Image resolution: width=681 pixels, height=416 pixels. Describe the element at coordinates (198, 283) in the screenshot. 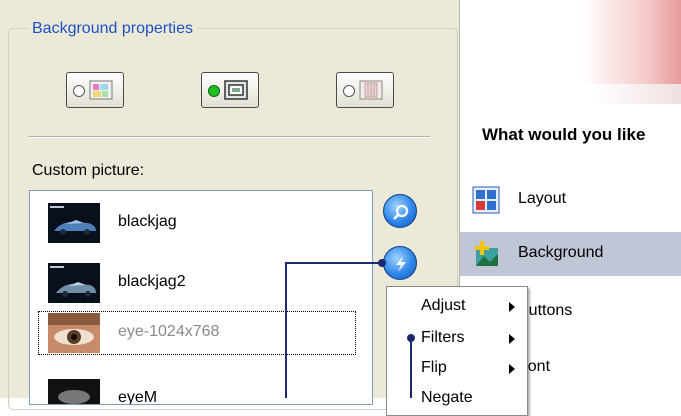

I see `picture-item-blackjag2: blackjag2` at that location.